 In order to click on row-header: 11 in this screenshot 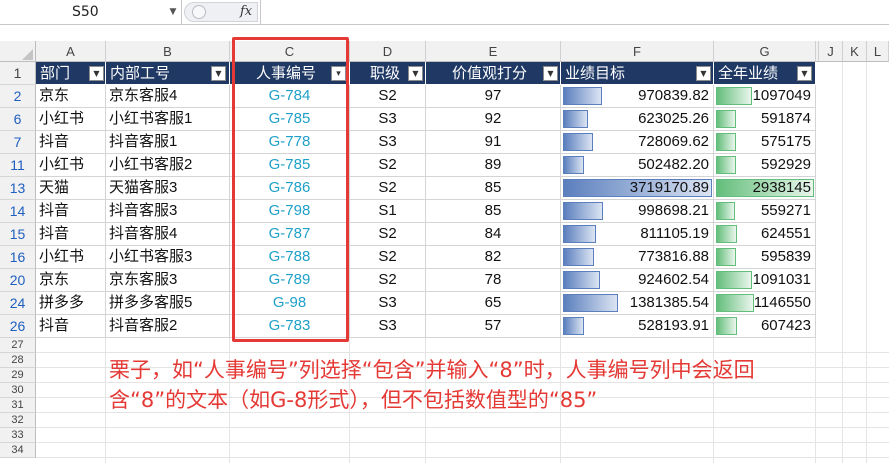, I will do `click(18, 165)`.